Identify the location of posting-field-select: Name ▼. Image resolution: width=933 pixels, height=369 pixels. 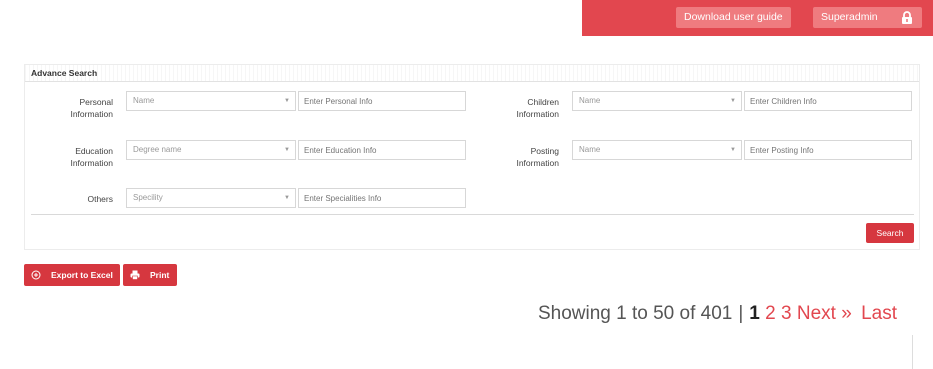
(657, 150).